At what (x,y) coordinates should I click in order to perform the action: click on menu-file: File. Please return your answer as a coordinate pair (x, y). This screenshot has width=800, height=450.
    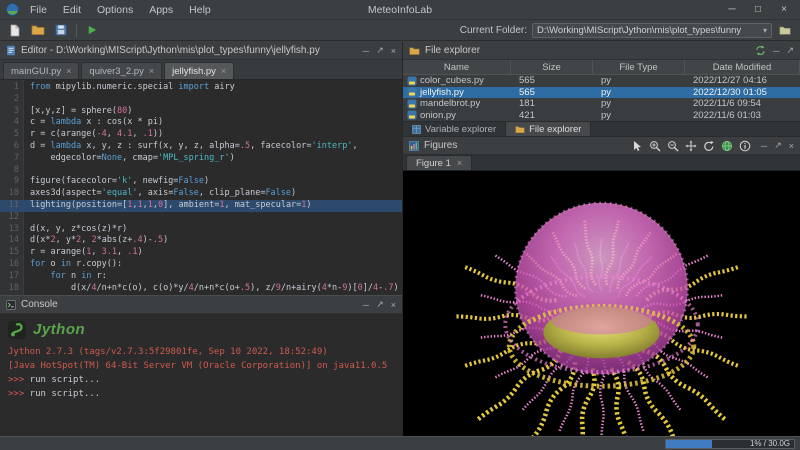
    Looking at the image, I should click on (38, 10).